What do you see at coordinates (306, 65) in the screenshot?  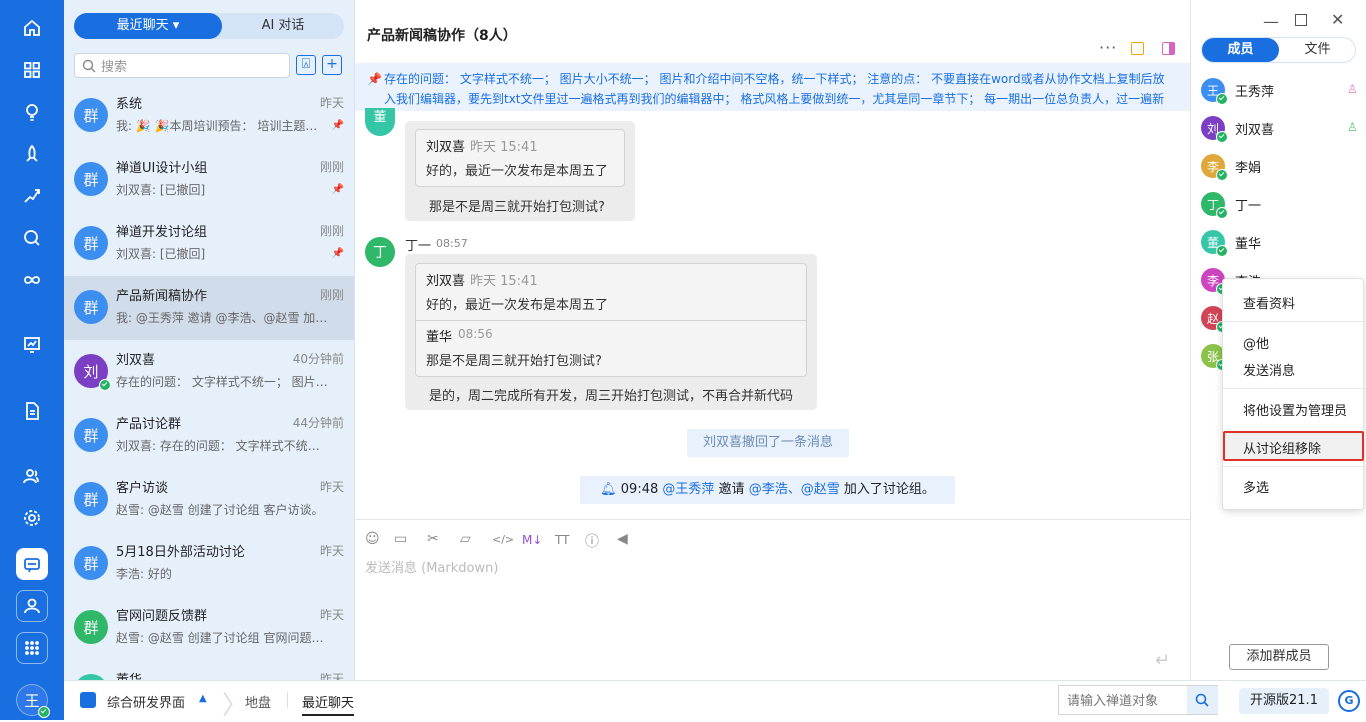 I see `contacts-icon: ⍓` at bounding box center [306, 65].